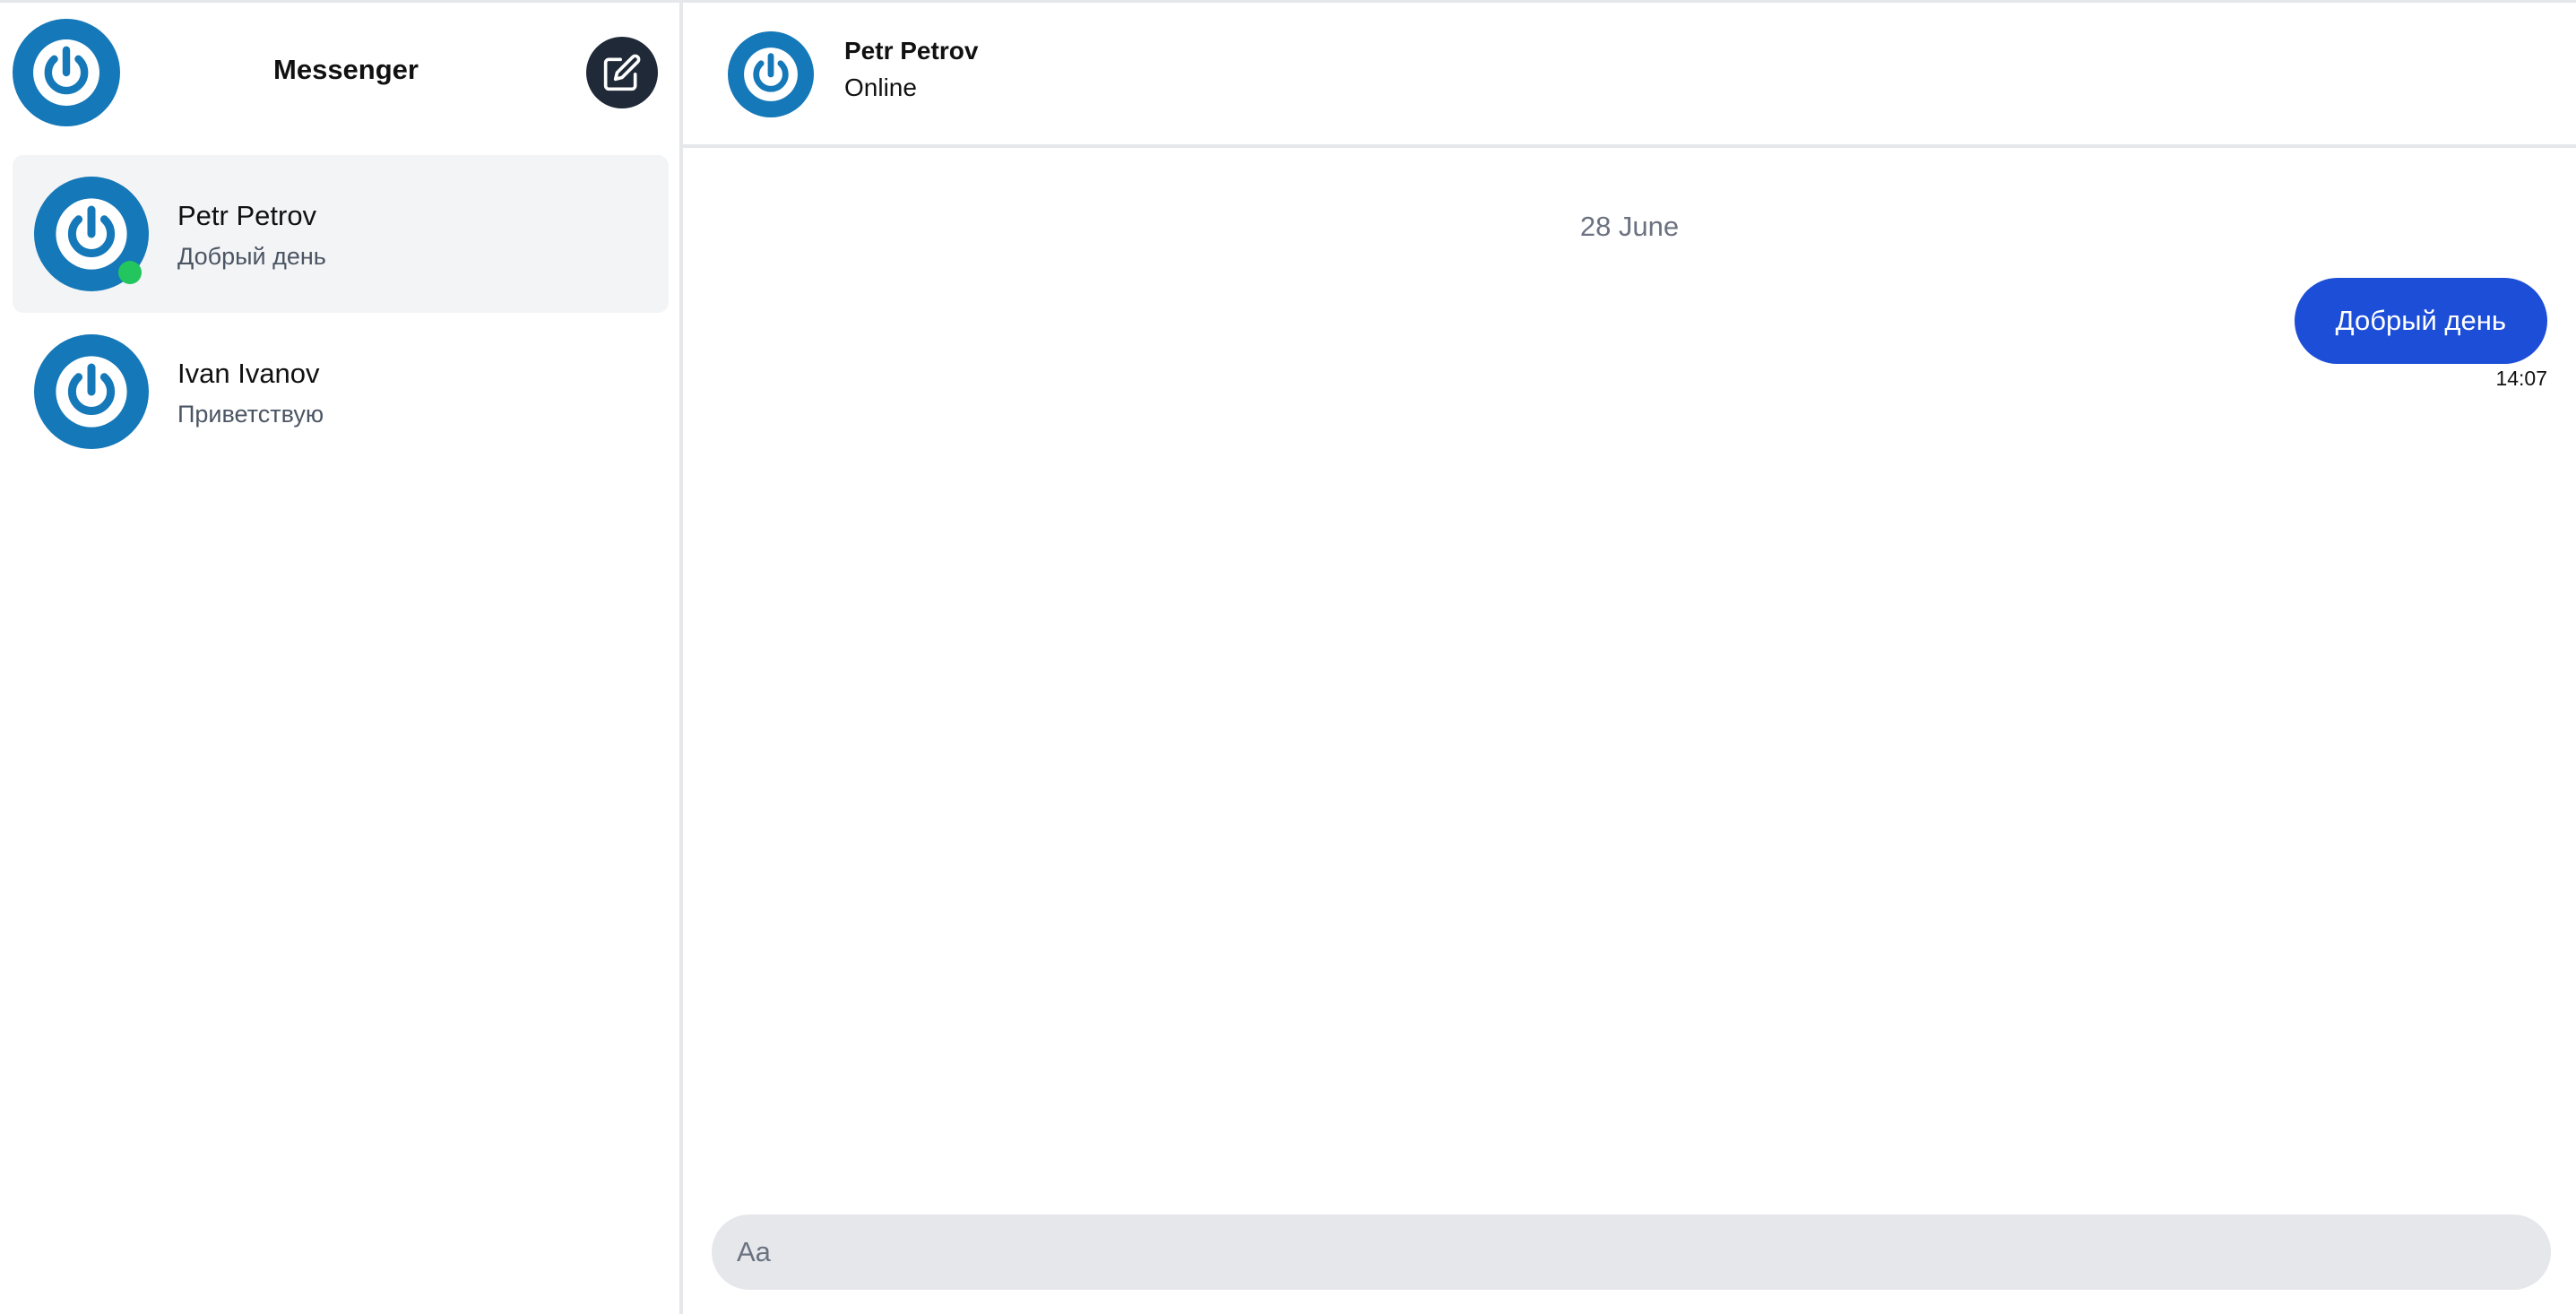  Describe the element at coordinates (2420, 321) in the screenshot. I see `outgoing-message: Добрый день` at that location.